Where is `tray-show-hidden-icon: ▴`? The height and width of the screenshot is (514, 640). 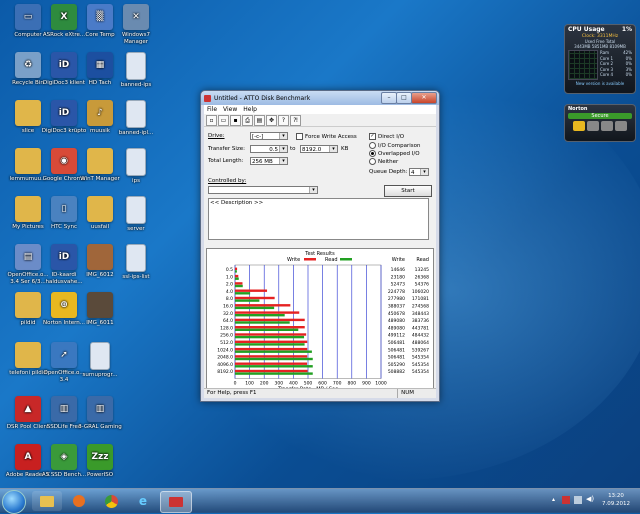 tray-show-hidden-icon: ▴ is located at coordinates (553, 499).